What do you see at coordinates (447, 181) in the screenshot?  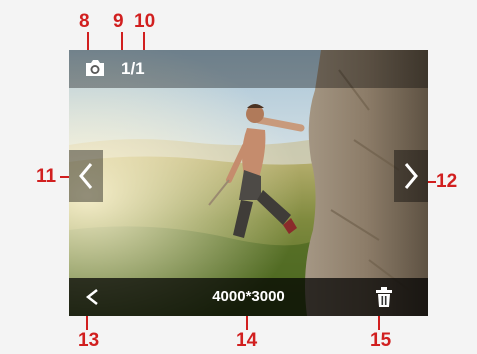 I see `callout-12: 12` at bounding box center [447, 181].